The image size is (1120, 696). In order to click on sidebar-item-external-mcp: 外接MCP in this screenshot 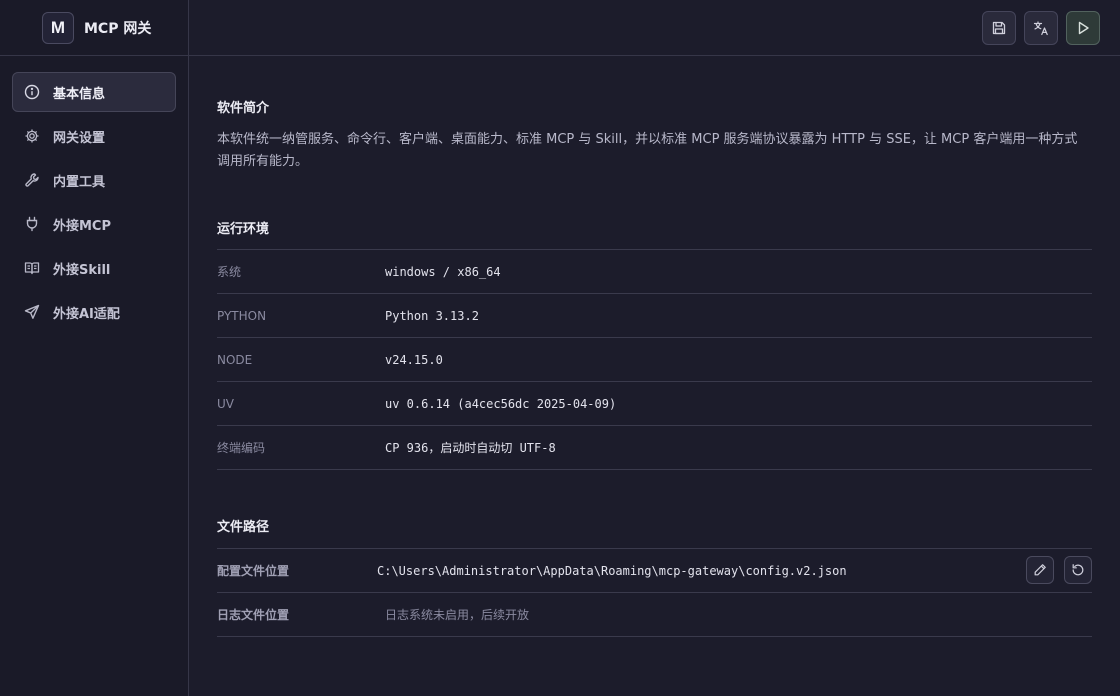, I will do `click(94, 224)`.